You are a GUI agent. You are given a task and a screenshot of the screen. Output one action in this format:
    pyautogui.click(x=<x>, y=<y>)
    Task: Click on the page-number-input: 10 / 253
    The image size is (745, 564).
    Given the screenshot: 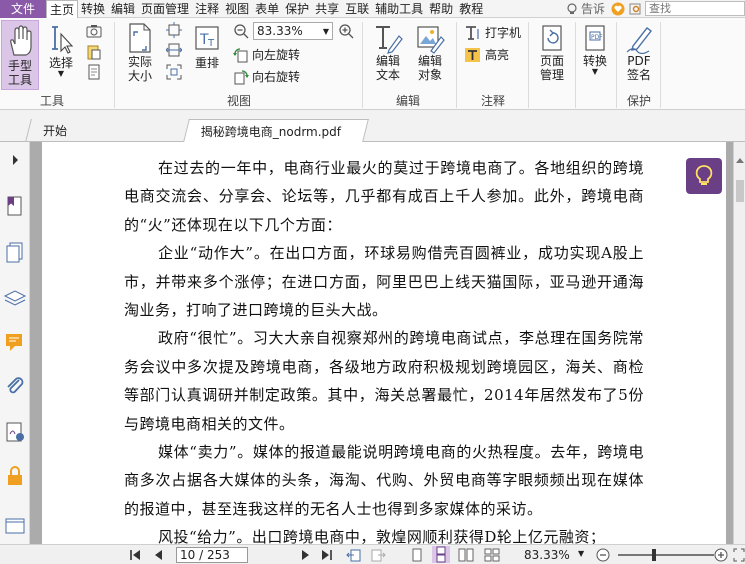 What is the action you would take?
    pyautogui.click(x=212, y=555)
    